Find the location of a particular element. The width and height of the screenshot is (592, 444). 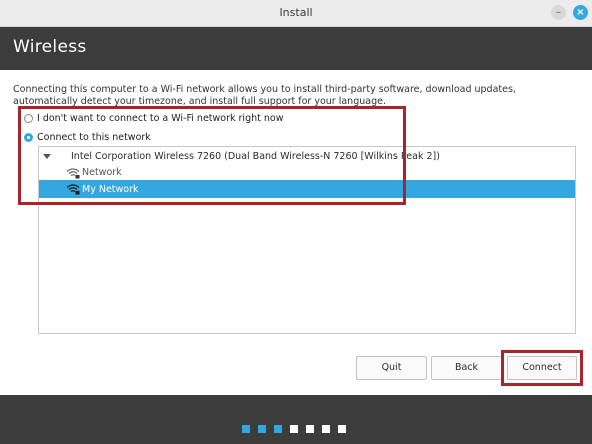

minimize-icon: – is located at coordinates (558, 12).